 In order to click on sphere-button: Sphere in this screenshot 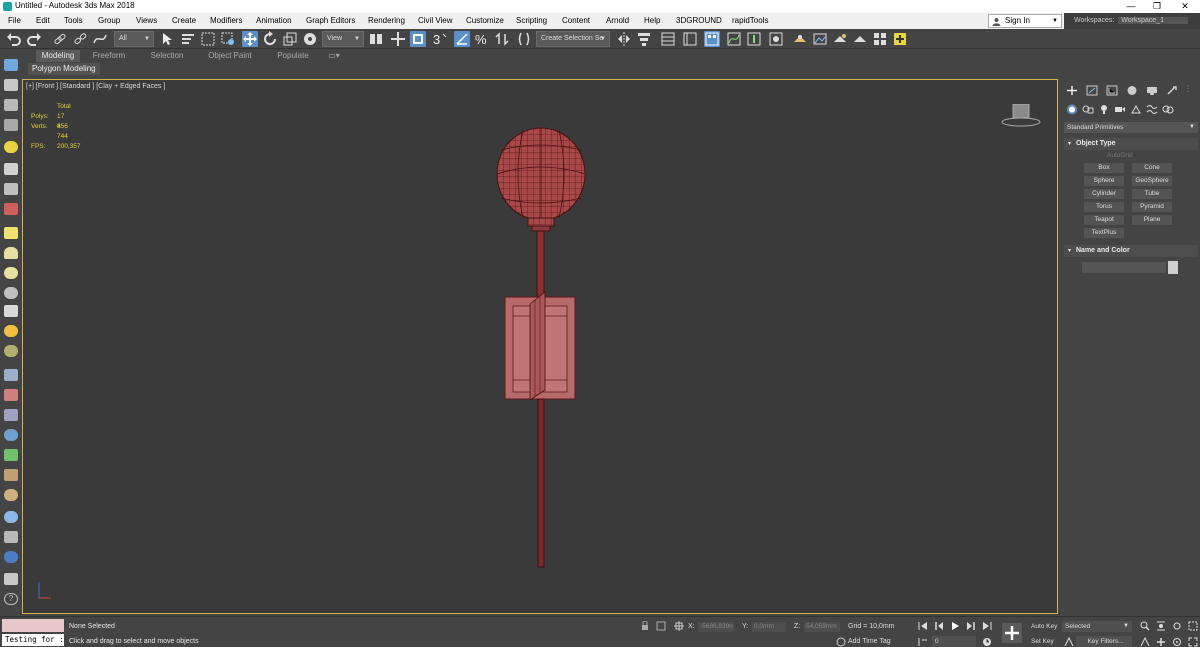, I will do `click(1104, 181)`.